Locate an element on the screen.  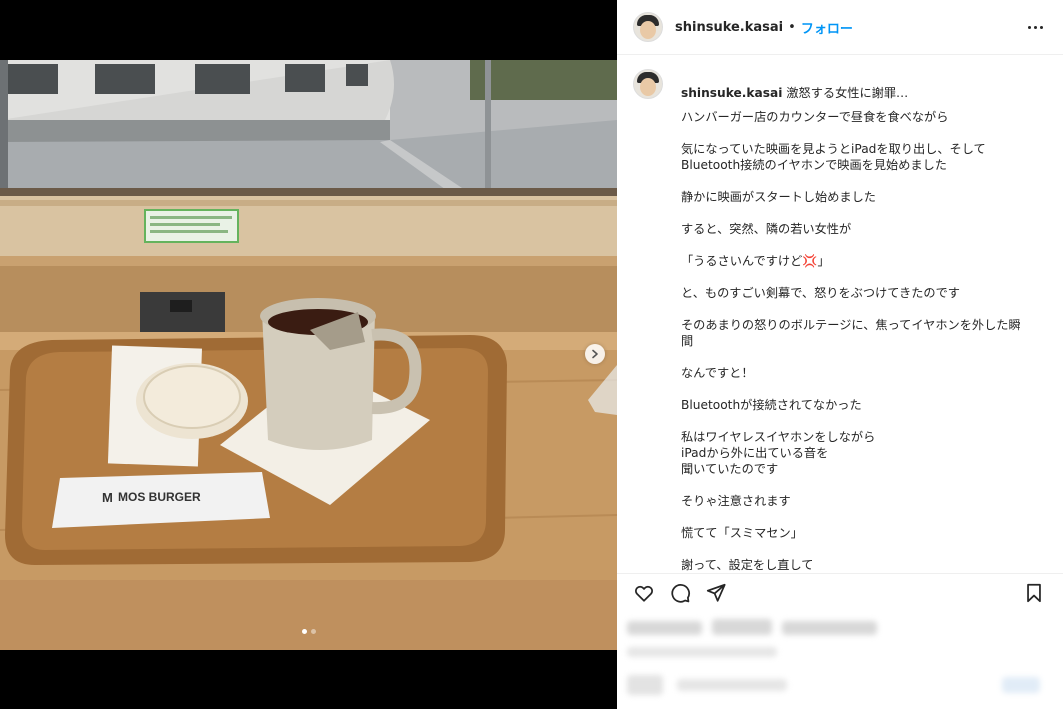
caption-paragraph: Bluetoothが接続されてなかった is located at coordinates (771, 405).